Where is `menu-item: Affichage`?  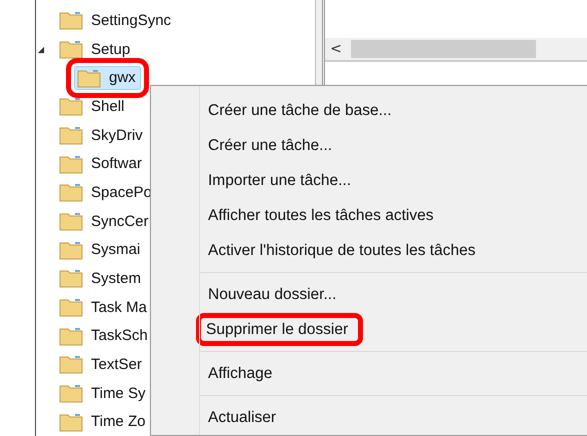 menu-item: Affichage is located at coordinates (240, 373).